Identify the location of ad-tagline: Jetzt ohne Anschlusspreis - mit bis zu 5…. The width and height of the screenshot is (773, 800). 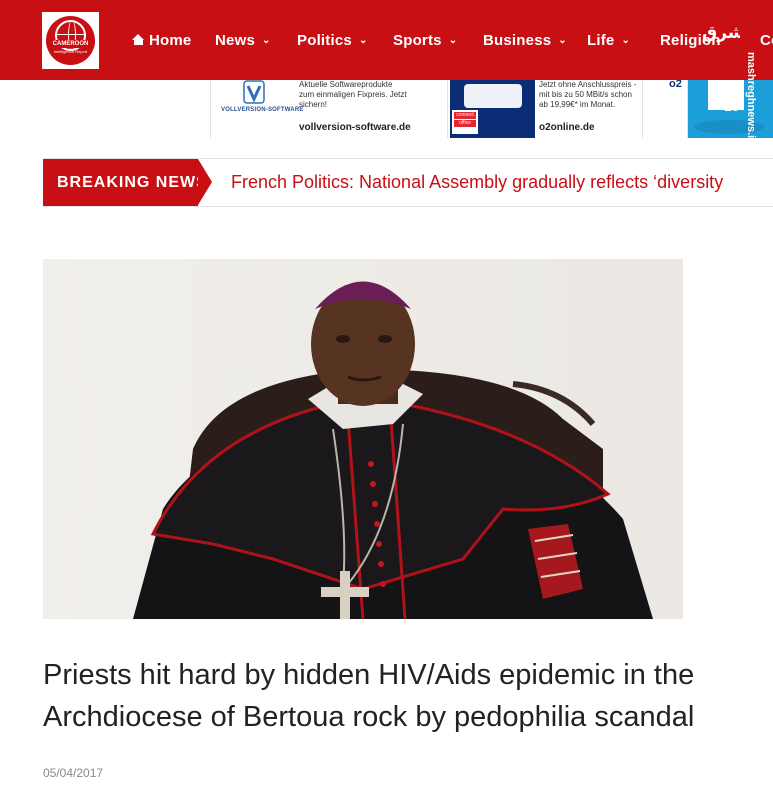
(588, 94).